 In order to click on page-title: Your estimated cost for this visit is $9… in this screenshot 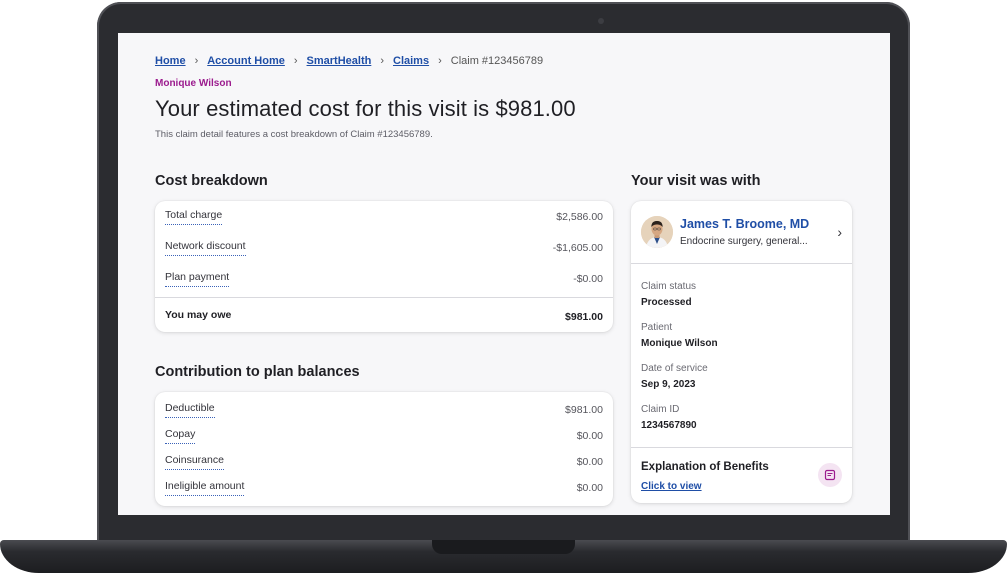, I will do `click(365, 108)`.